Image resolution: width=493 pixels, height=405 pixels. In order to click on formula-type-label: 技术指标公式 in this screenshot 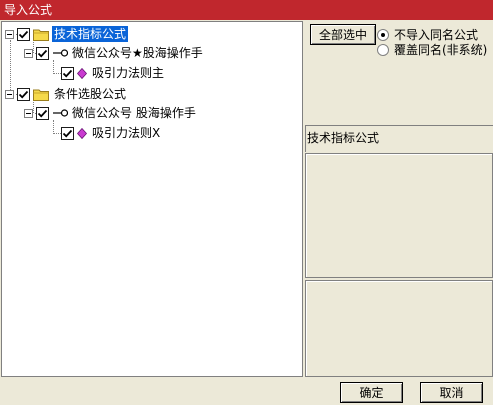, I will do `click(399, 138)`.